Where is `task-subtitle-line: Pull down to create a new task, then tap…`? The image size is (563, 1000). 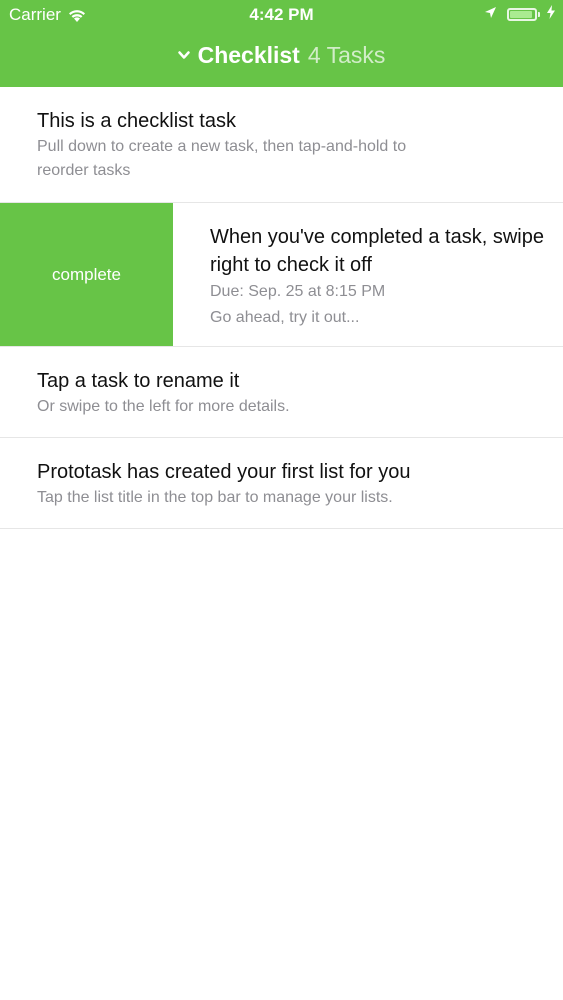 task-subtitle-line: Pull down to create a new task, then tap… is located at coordinates (222, 146).